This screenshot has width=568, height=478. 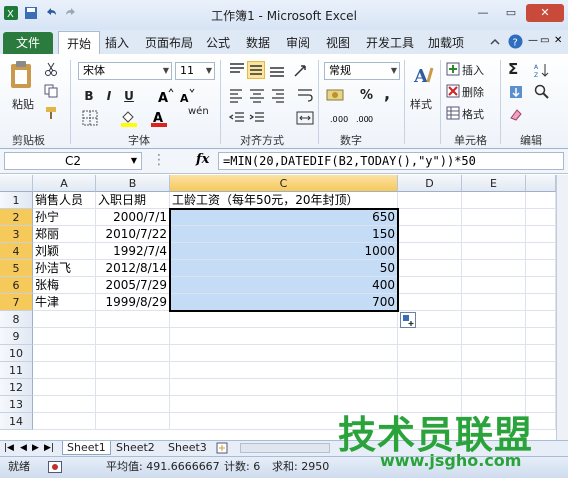 I want to click on tab-developer: 开发工具, so click(x=390, y=42).